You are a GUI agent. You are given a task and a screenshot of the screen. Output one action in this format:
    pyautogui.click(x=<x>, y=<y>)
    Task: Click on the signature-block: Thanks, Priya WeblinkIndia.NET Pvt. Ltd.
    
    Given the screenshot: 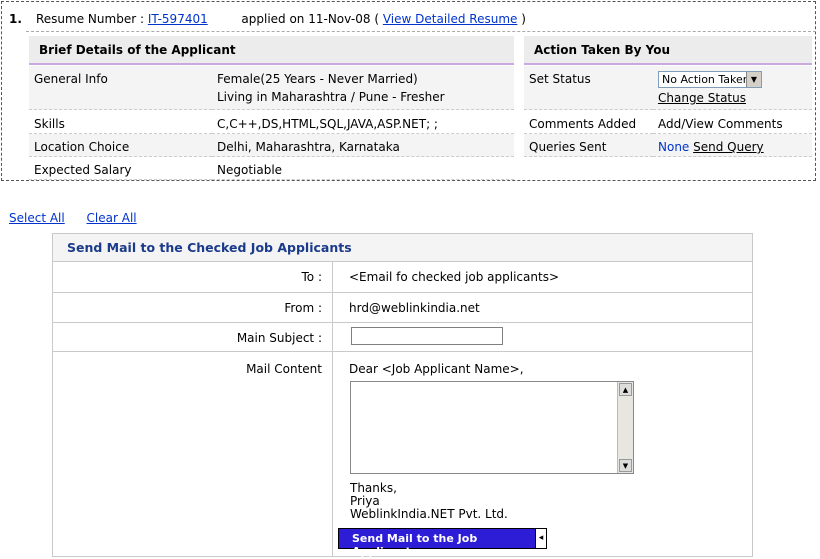 What is the action you would take?
    pyautogui.click(x=429, y=501)
    